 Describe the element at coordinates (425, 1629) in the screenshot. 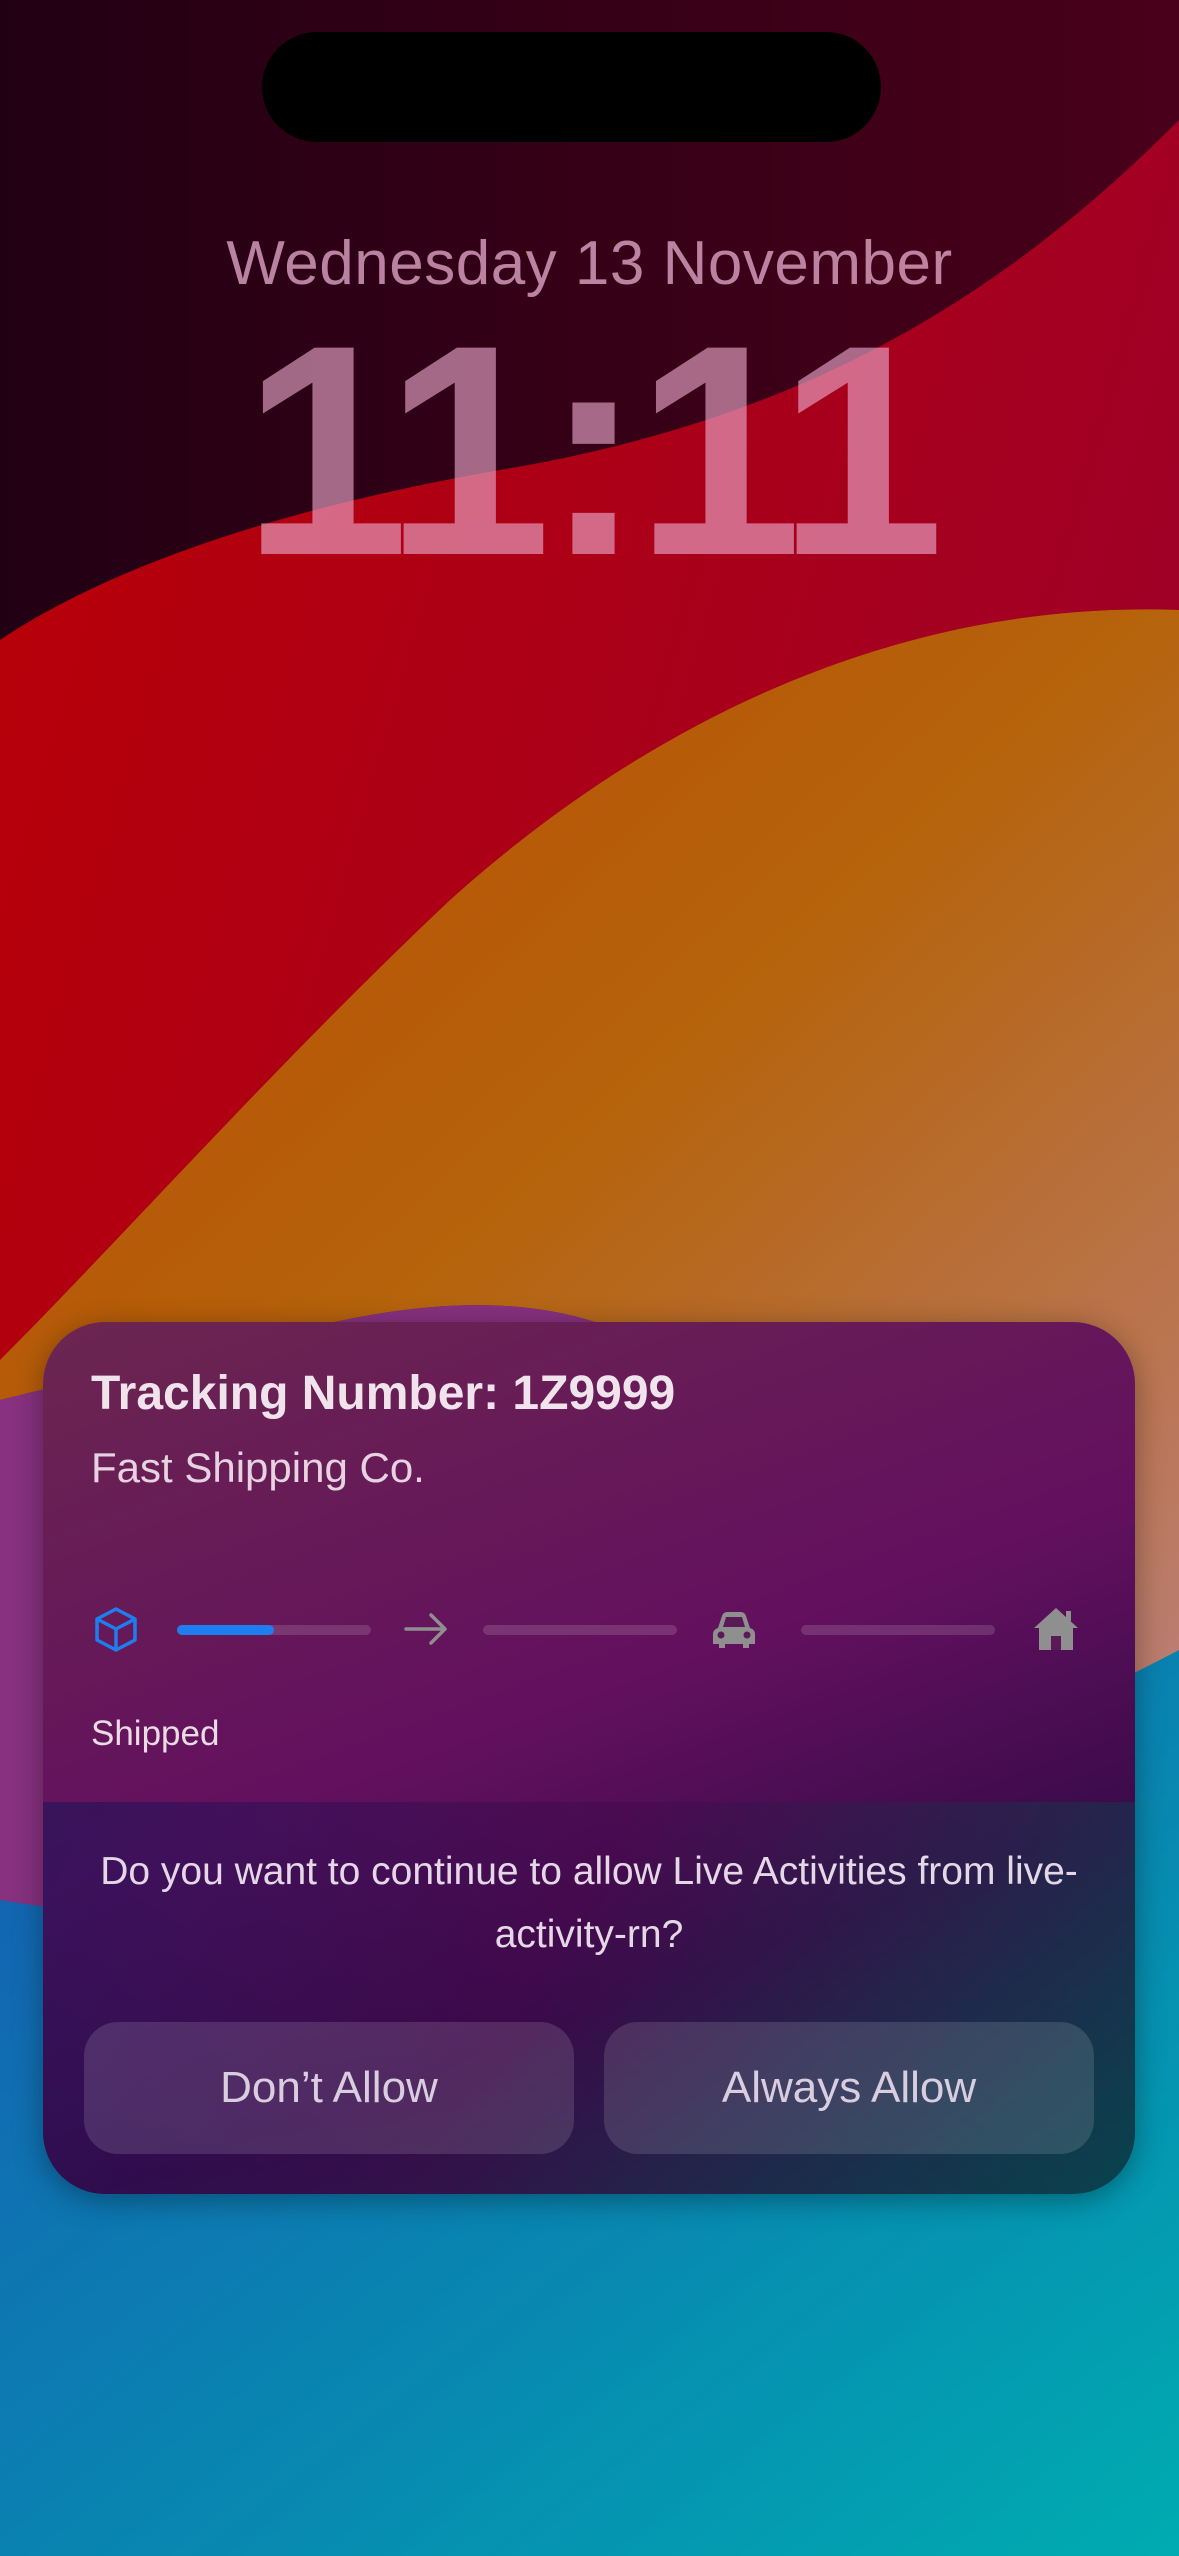

I see `arrow-right-icon` at that location.